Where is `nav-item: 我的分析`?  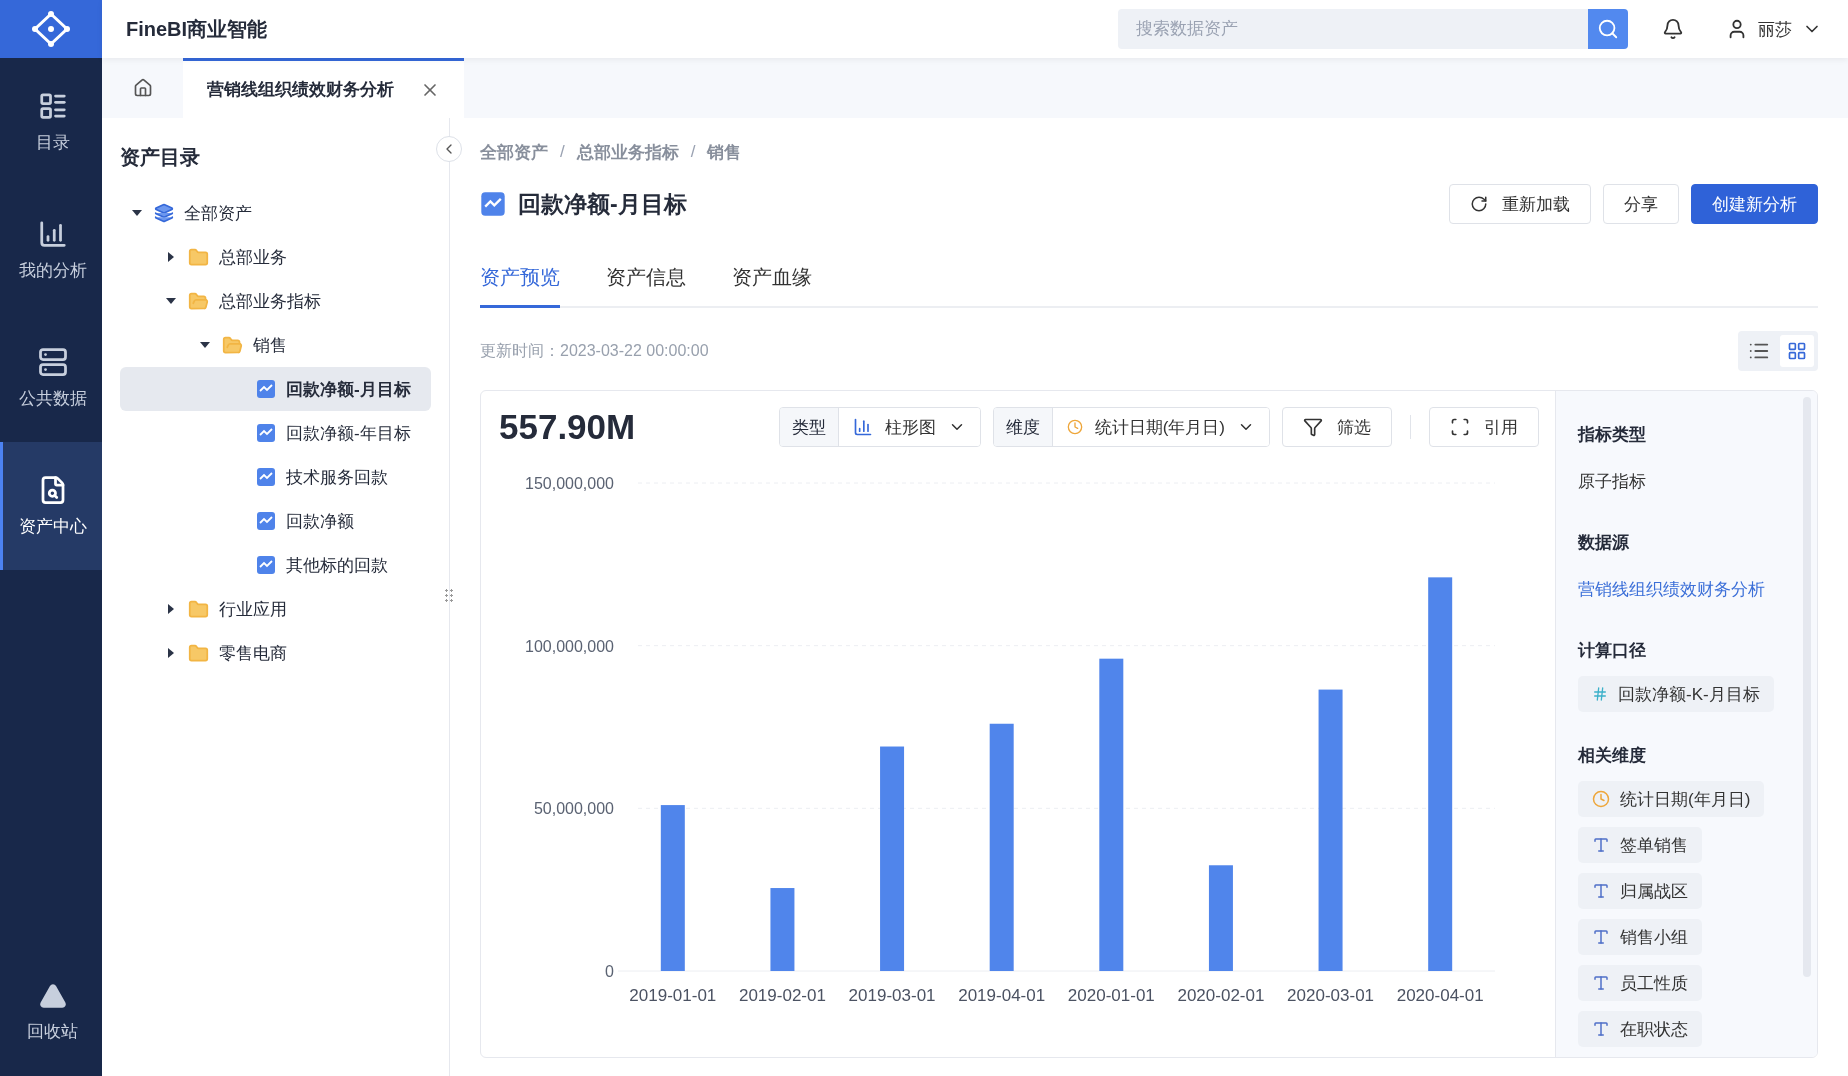 nav-item: 我的分析 is located at coordinates (51, 250).